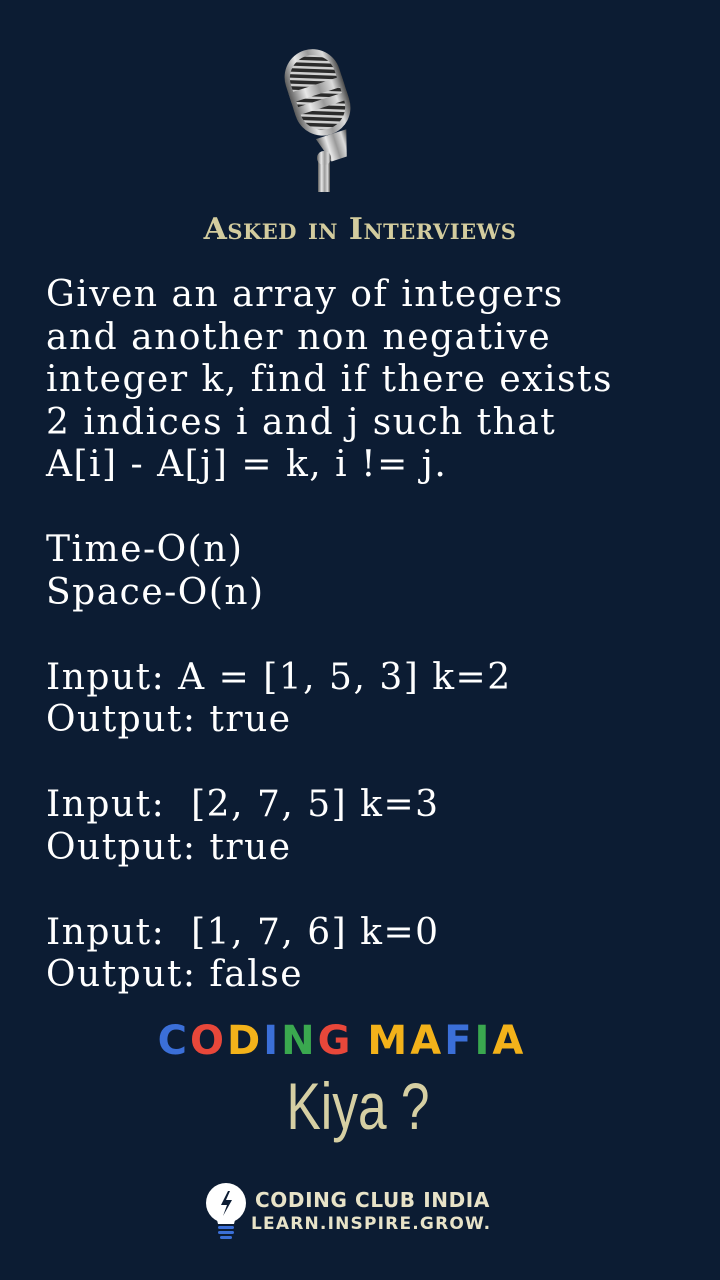  What do you see at coordinates (243, 804) in the screenshot?
I see `problem-line: Input: [2, 7, 5] k=3` at bounding box center [243, 804].